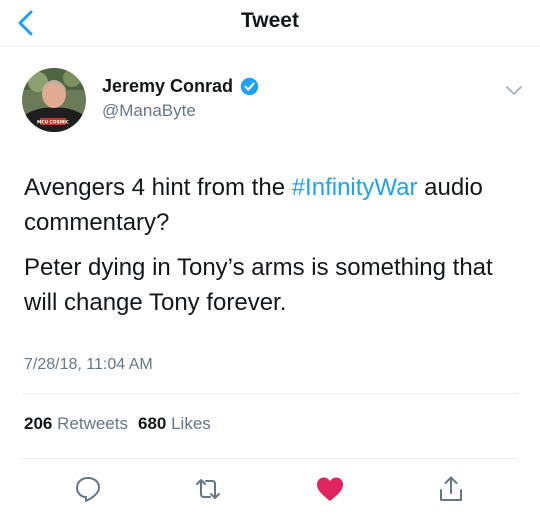  What do you see at coordinates (88, 364) in the screenshot?
I see `tweet-timestamp: 7/28/18, 11:04 AM` at bounding box center [88, 364].